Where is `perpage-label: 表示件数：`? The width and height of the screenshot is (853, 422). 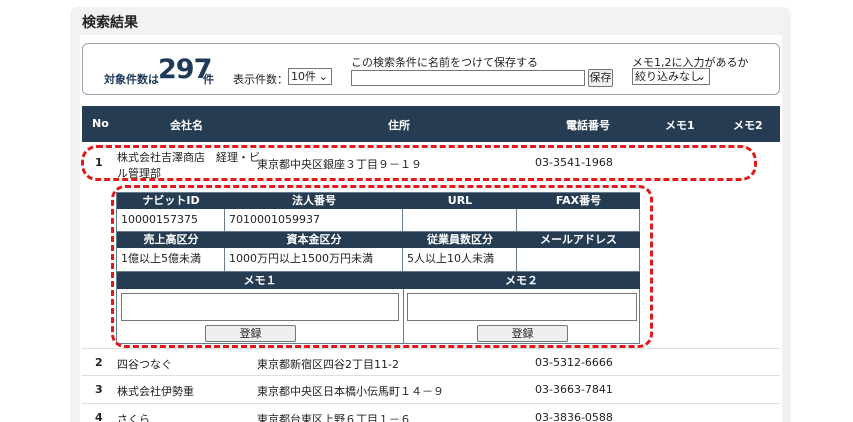 perpage-label: 表示件数： is located at coordinates (260, 79).